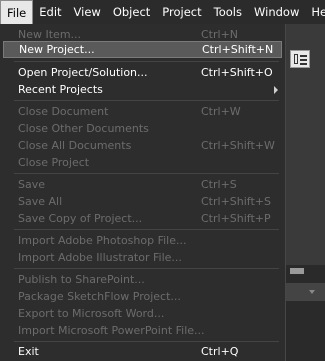 The width and height of the screenshot is (325, 361). I want to click on menu-item-recent-projects: Recent Projects, so click(142, 89).